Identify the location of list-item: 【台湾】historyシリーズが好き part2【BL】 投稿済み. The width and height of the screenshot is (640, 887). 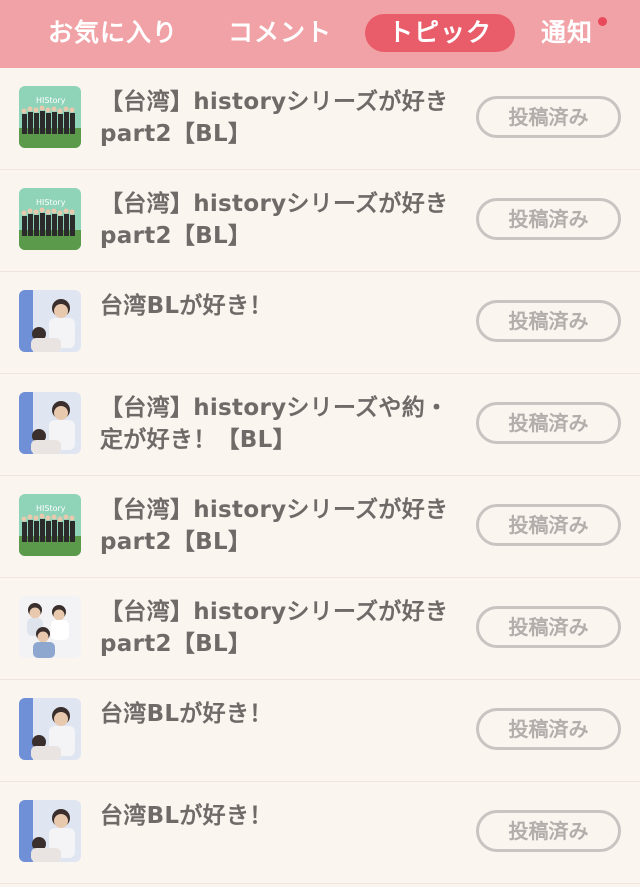
(320, 629).